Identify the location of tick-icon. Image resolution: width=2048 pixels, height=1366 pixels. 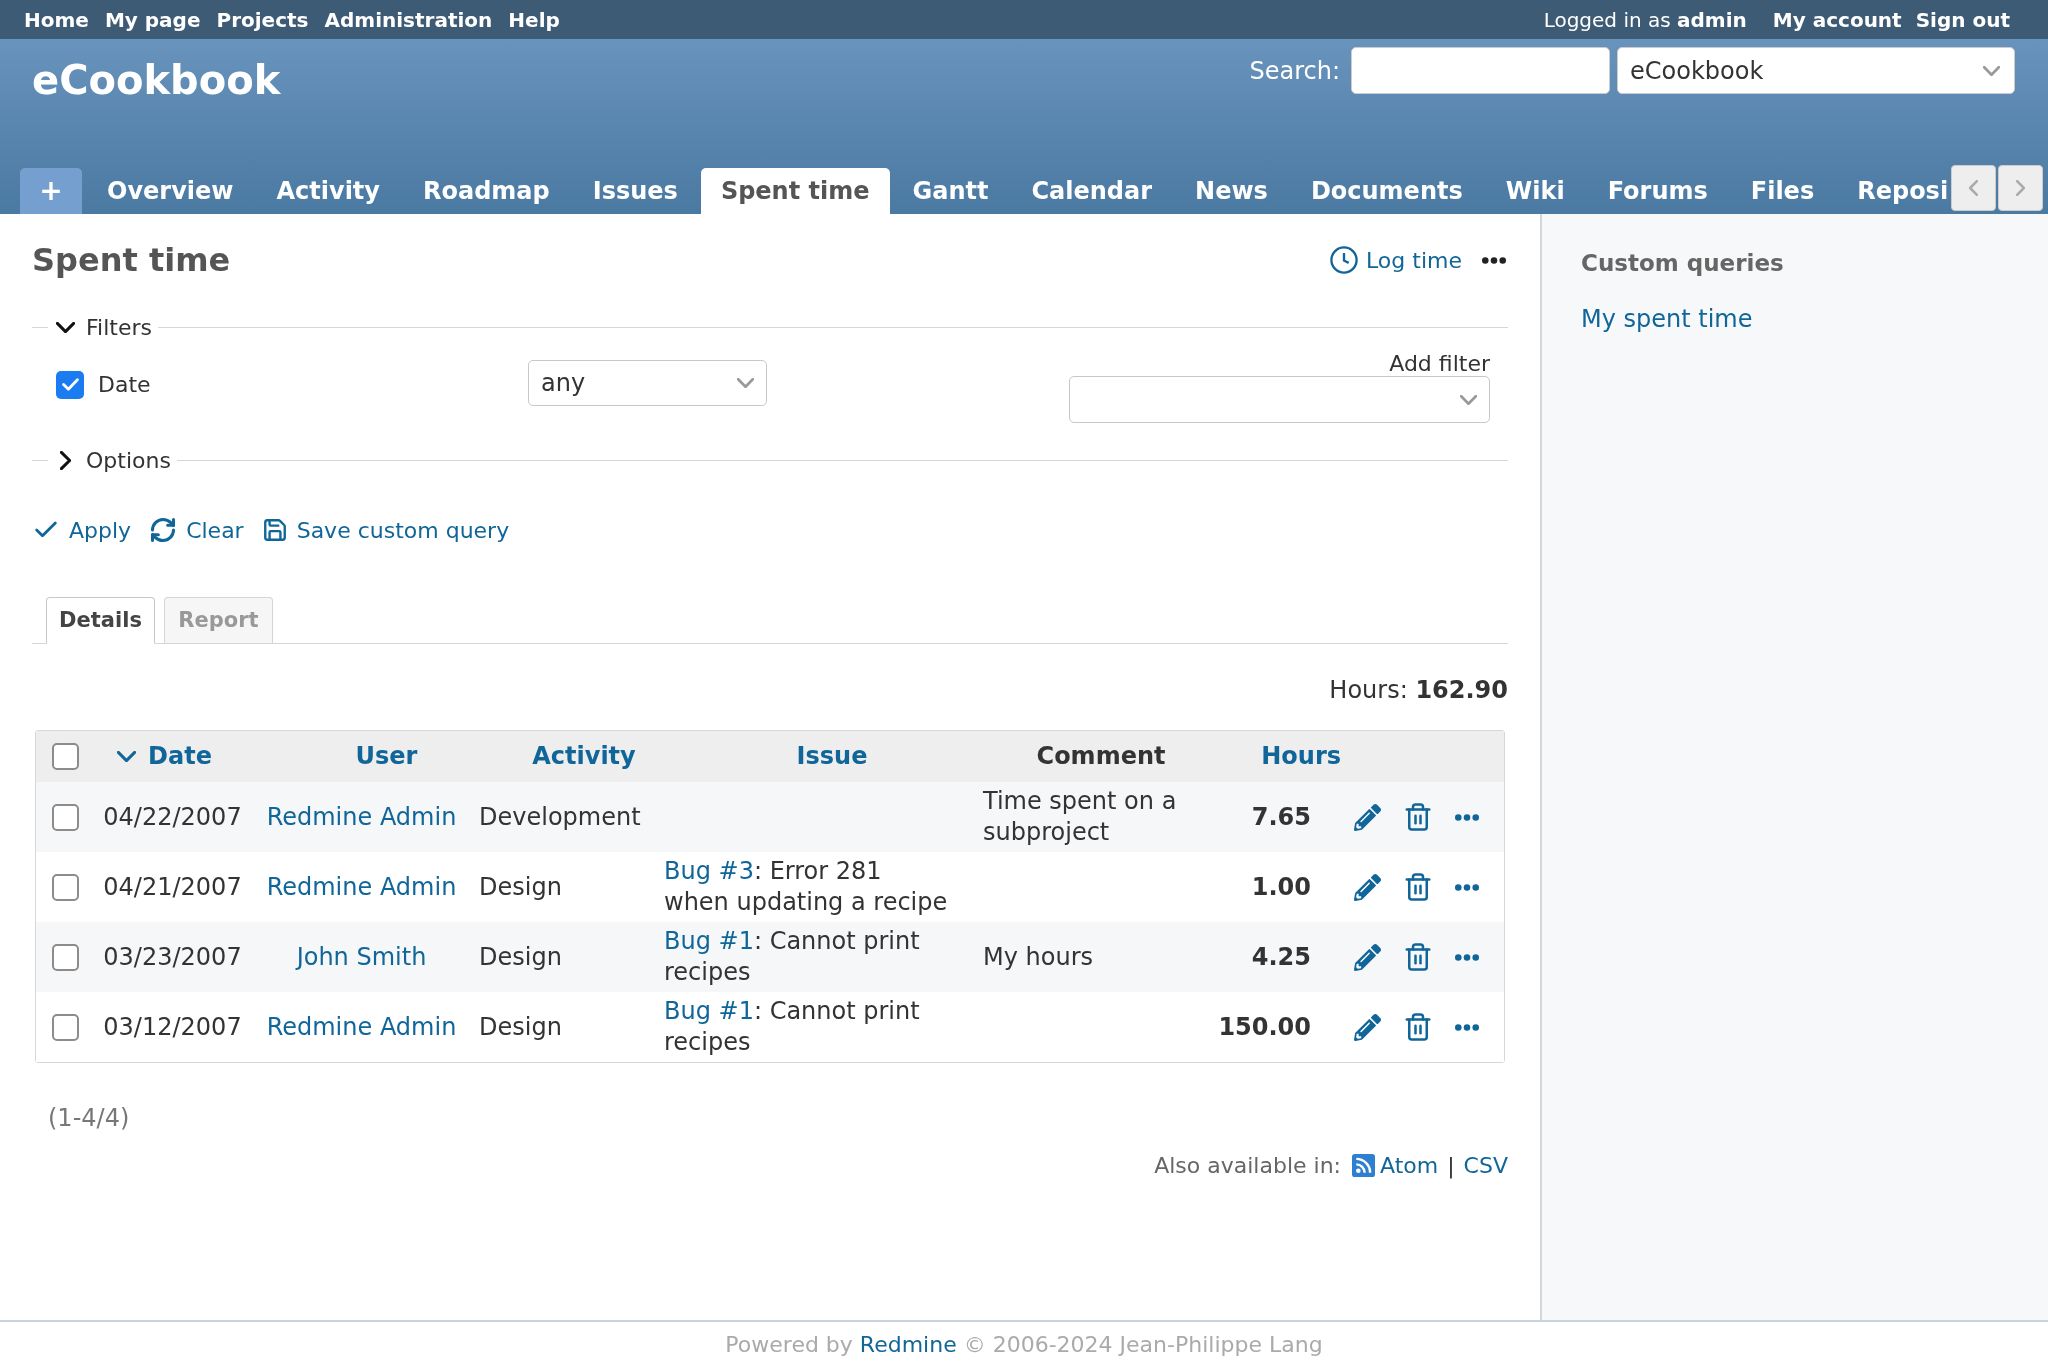
(70, 384).